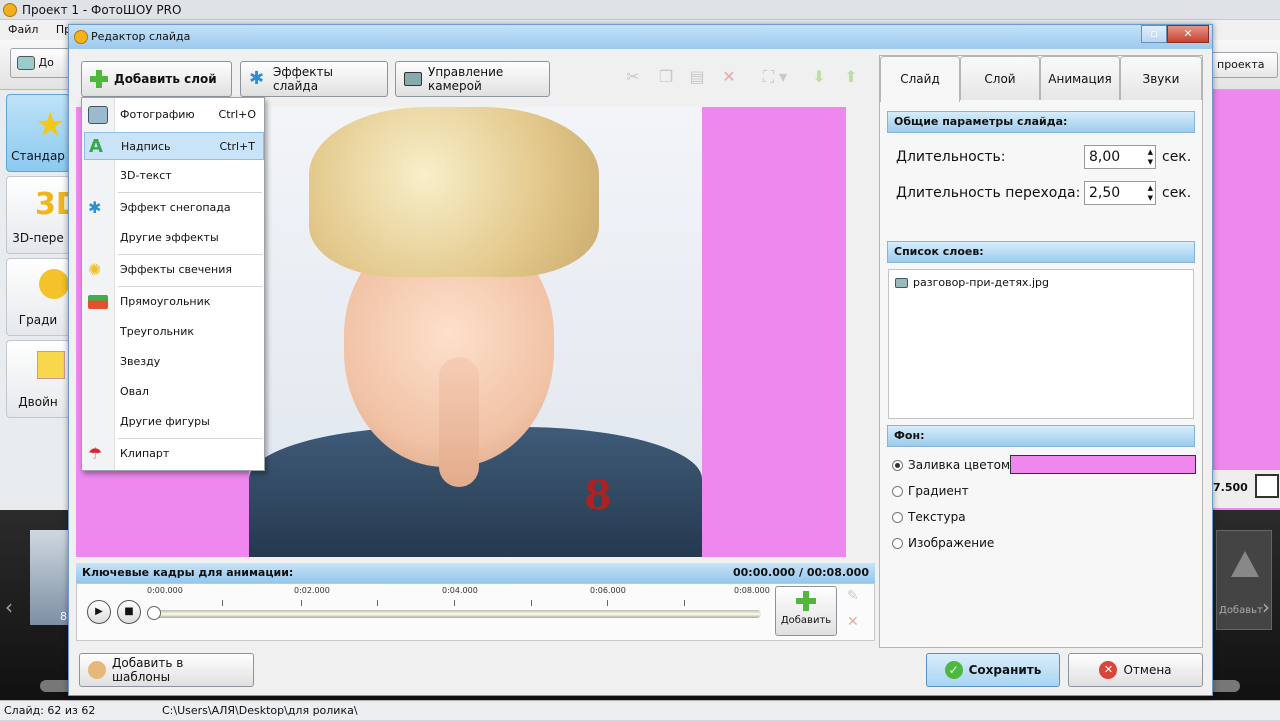 The height and width of the screenshot is (721, 1280). Describe the element at coordinates (303, 79) in the screenshot. I see `slide-effects-label: Эффекты слайда` at that location.